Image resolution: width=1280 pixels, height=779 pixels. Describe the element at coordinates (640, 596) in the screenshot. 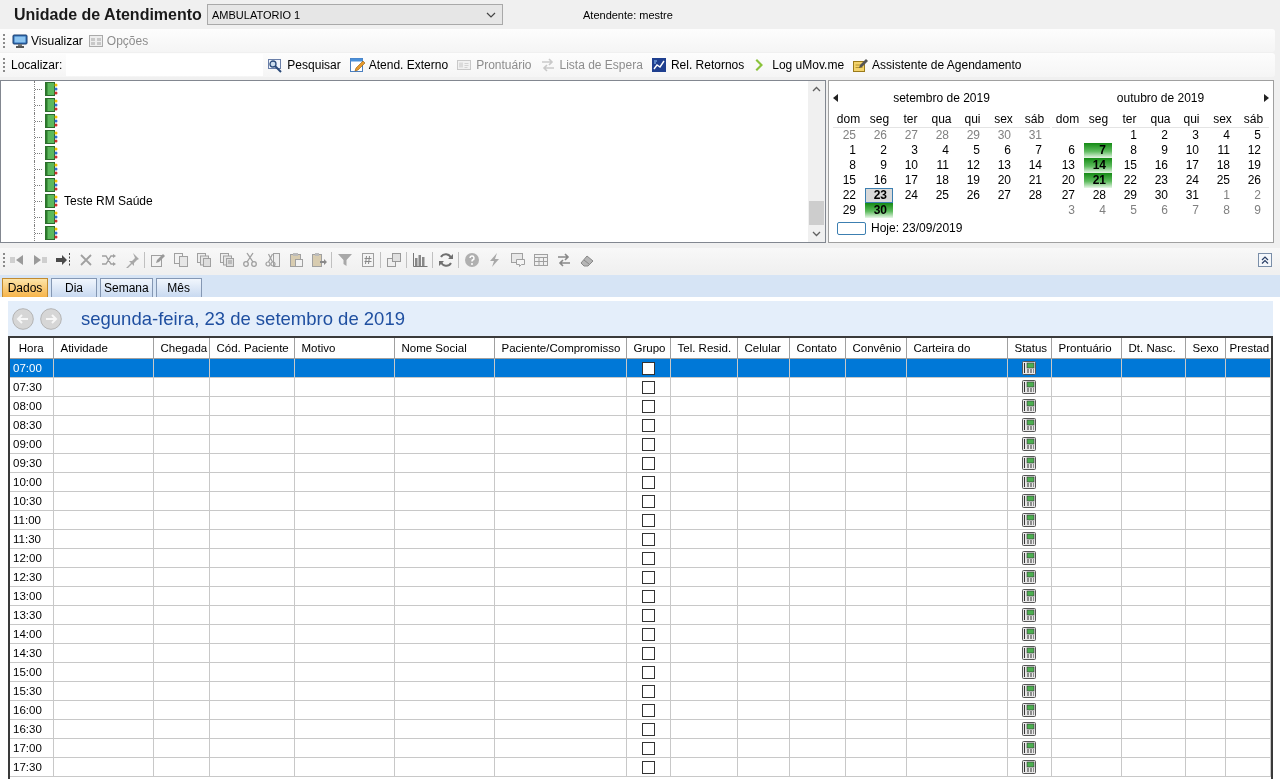

I see `schedule-row: 13:00` at that location.